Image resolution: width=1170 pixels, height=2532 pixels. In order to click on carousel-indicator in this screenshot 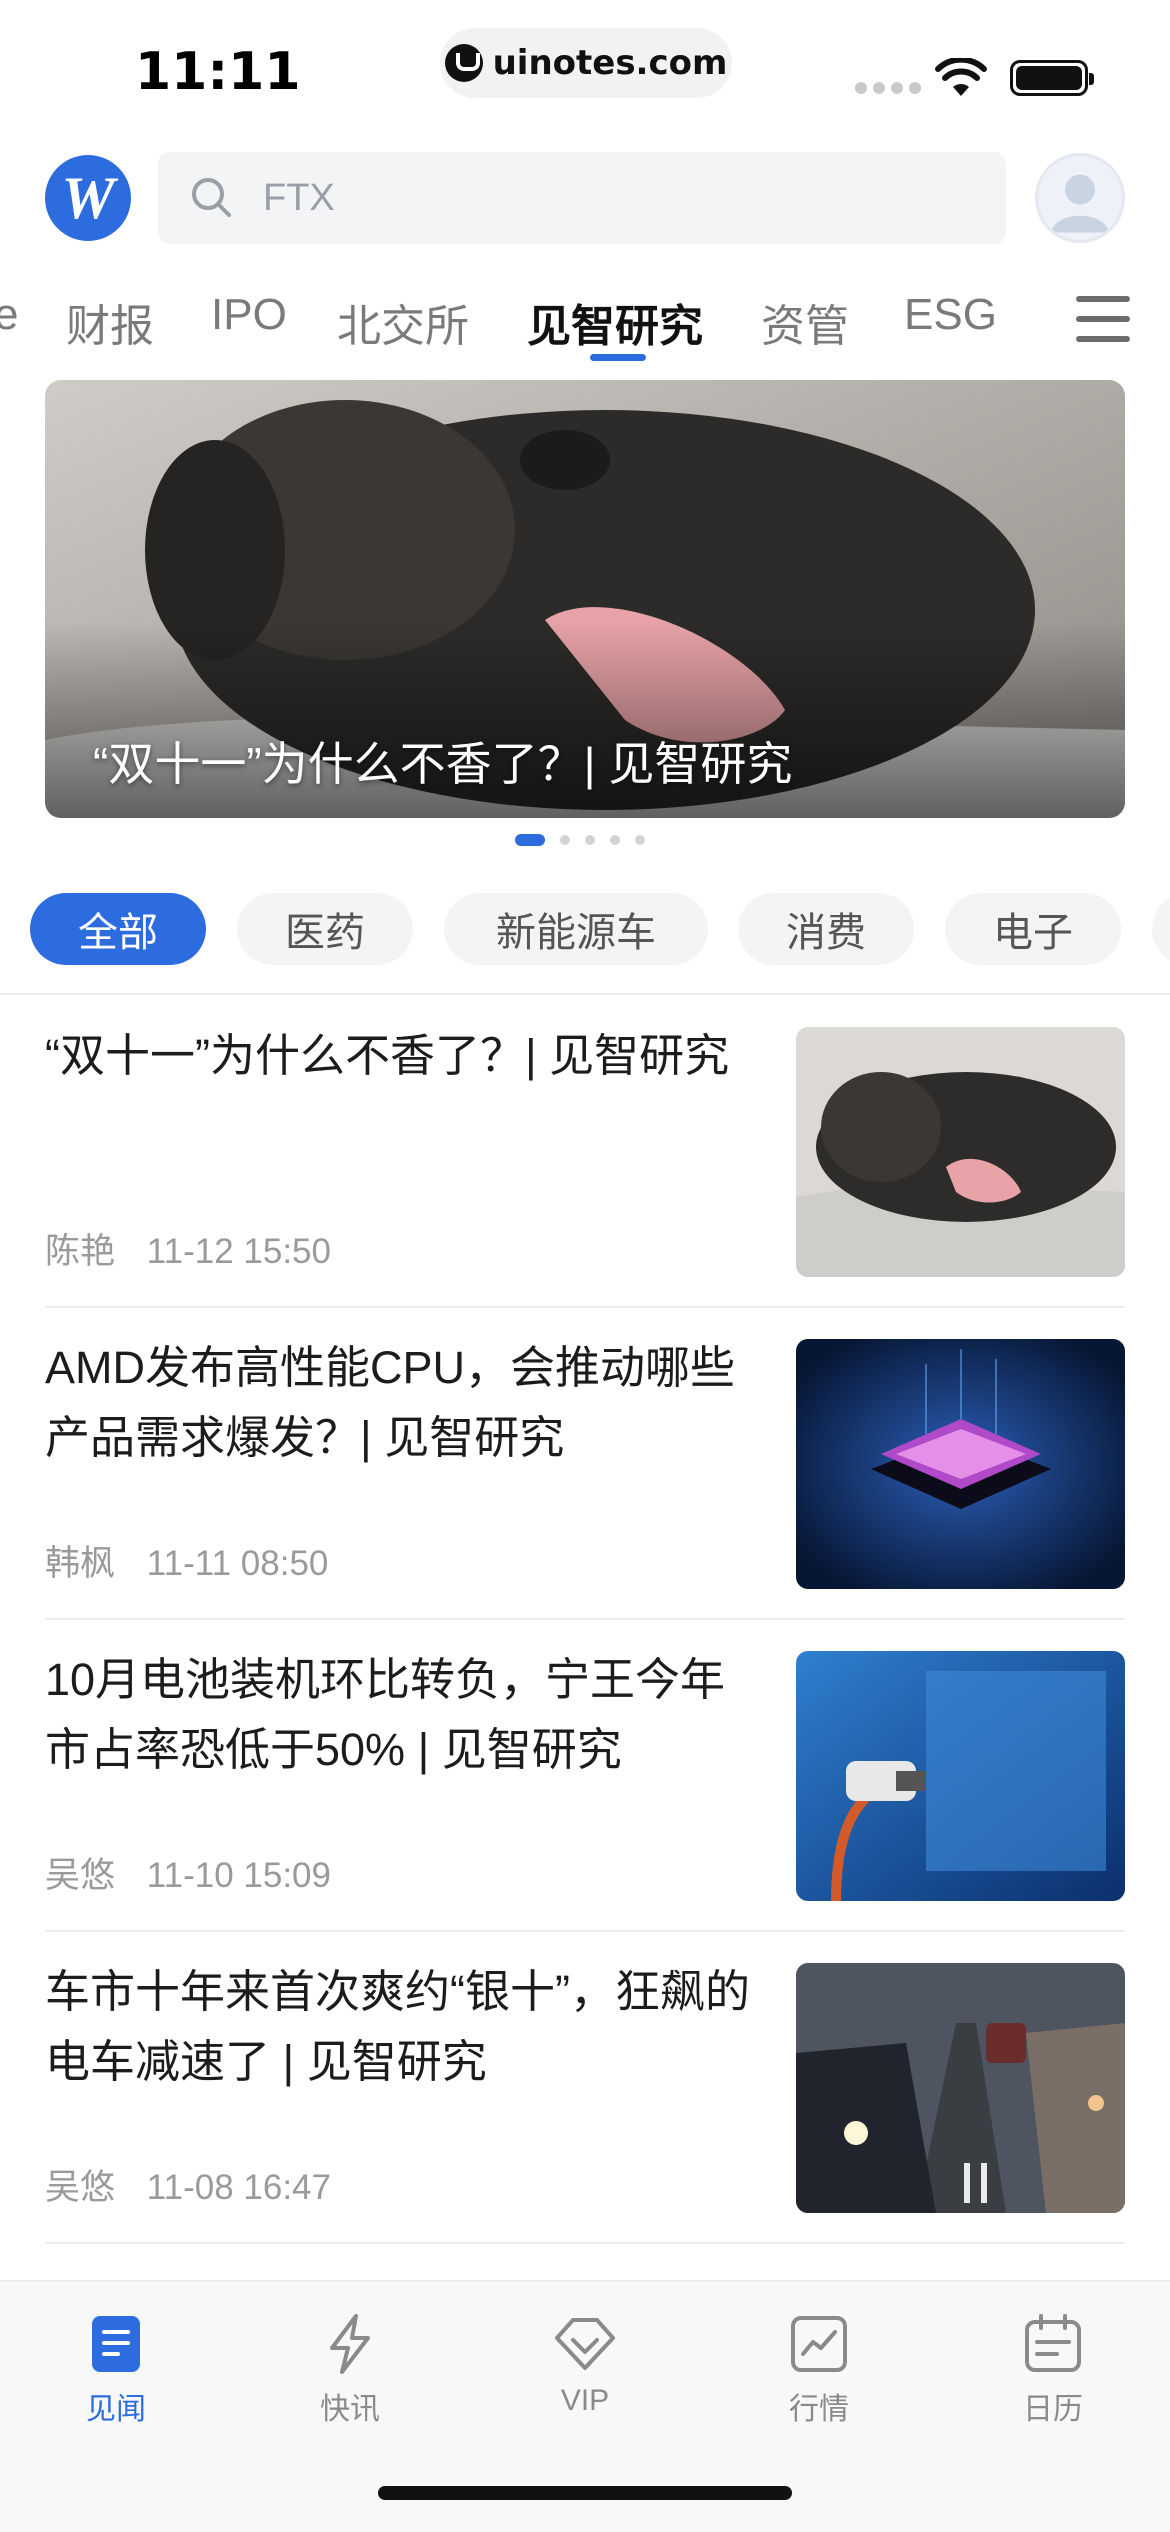, I will do `click(580, 840)`.